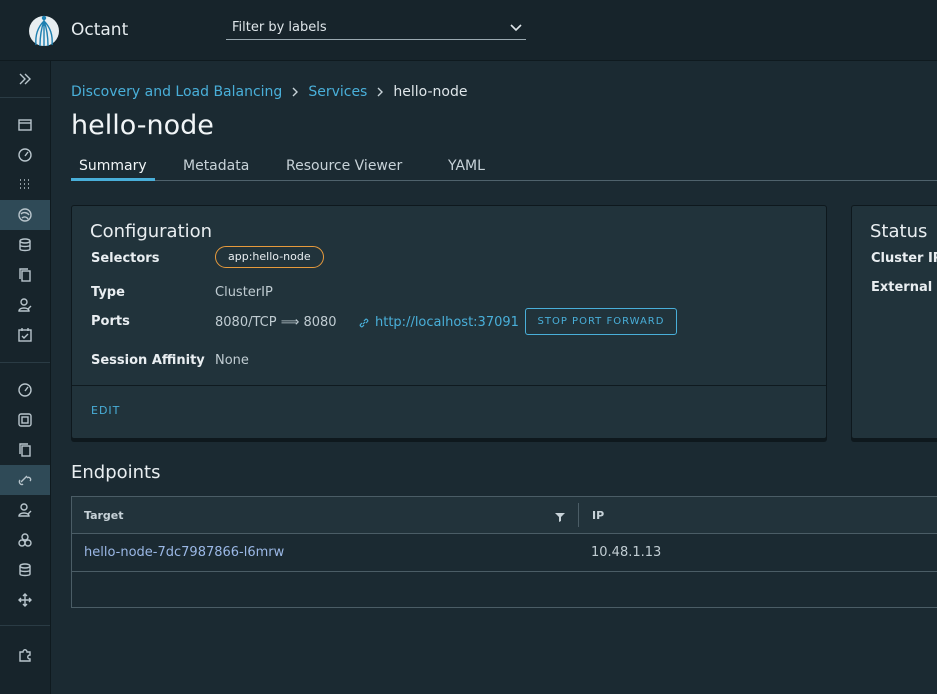 This screenshot has width=937, height=694. What do you see at coordinates (560, 517) in the screenshot?
I see `filter-funnel-icon` at bounding box center [560, 517].